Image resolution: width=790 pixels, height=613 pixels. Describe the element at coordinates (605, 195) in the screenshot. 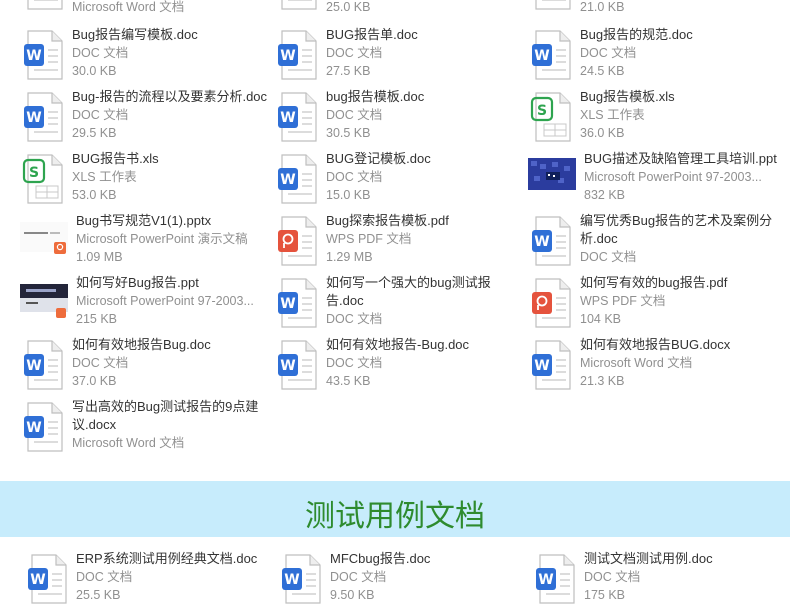

I see `file-size: 832 KB` at that location.